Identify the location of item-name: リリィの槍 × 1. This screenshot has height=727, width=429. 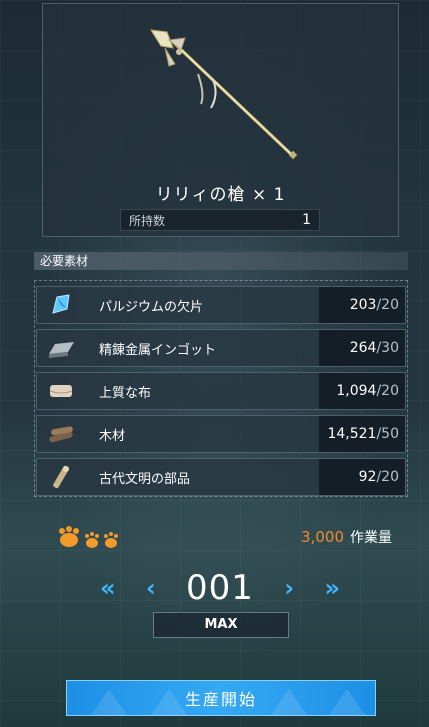
(220, 195).